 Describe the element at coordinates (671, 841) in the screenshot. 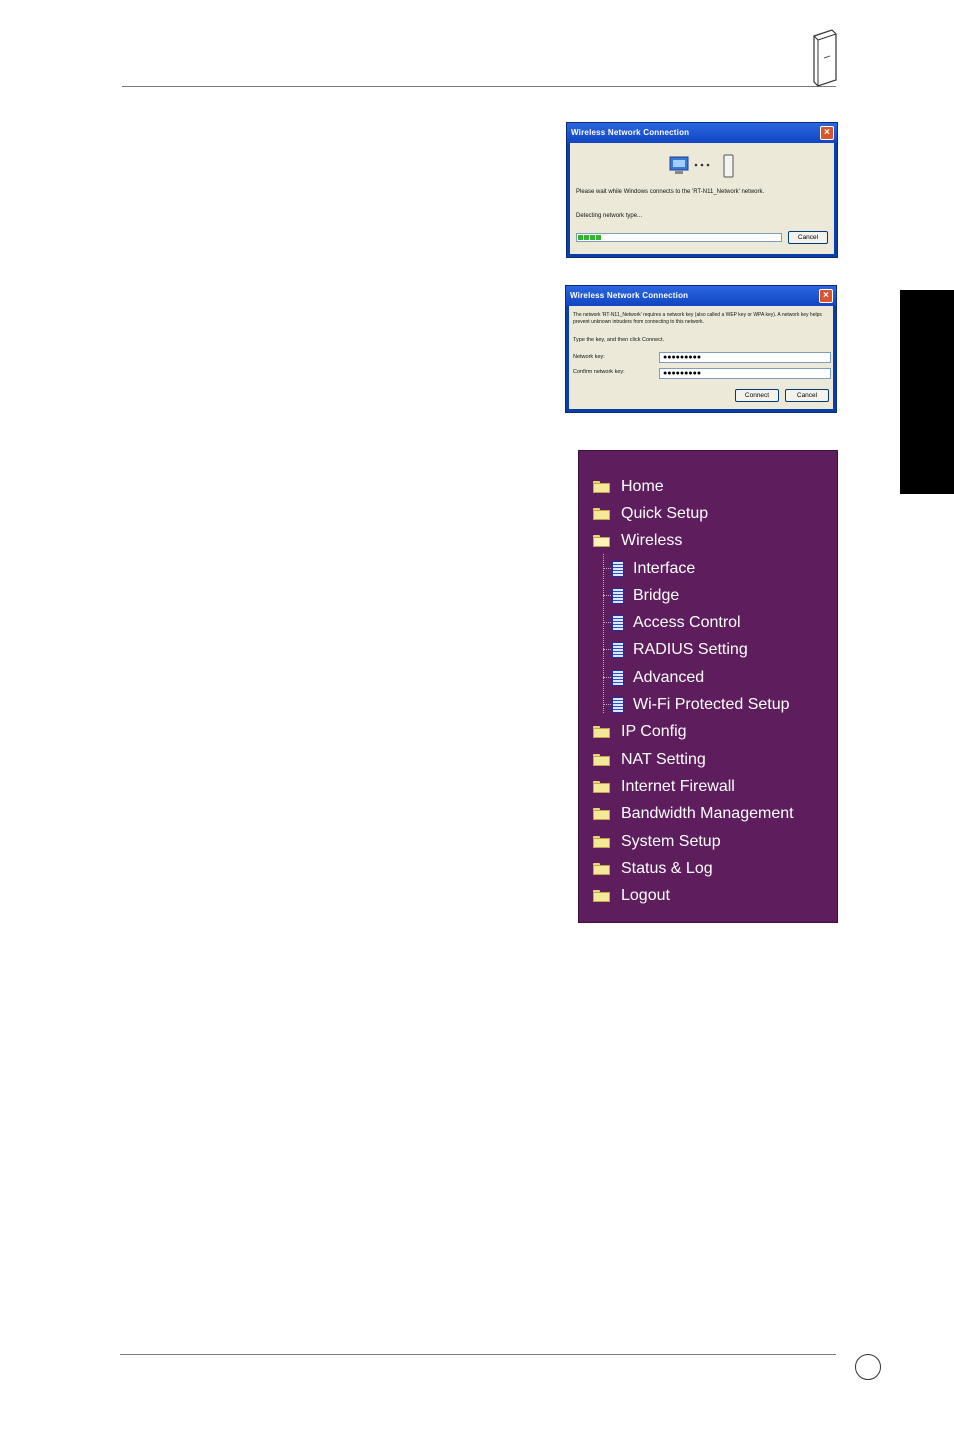

I see `menu-item-label: System Setup` at that location.